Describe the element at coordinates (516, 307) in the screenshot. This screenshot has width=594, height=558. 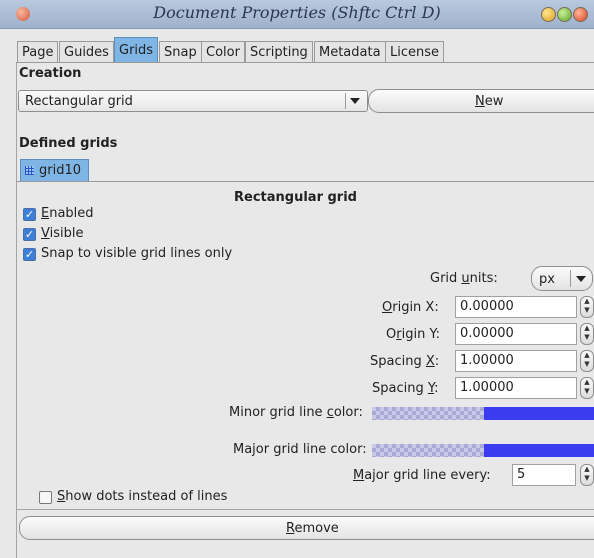
I see `origin-x-input: 0.00000` at that location.